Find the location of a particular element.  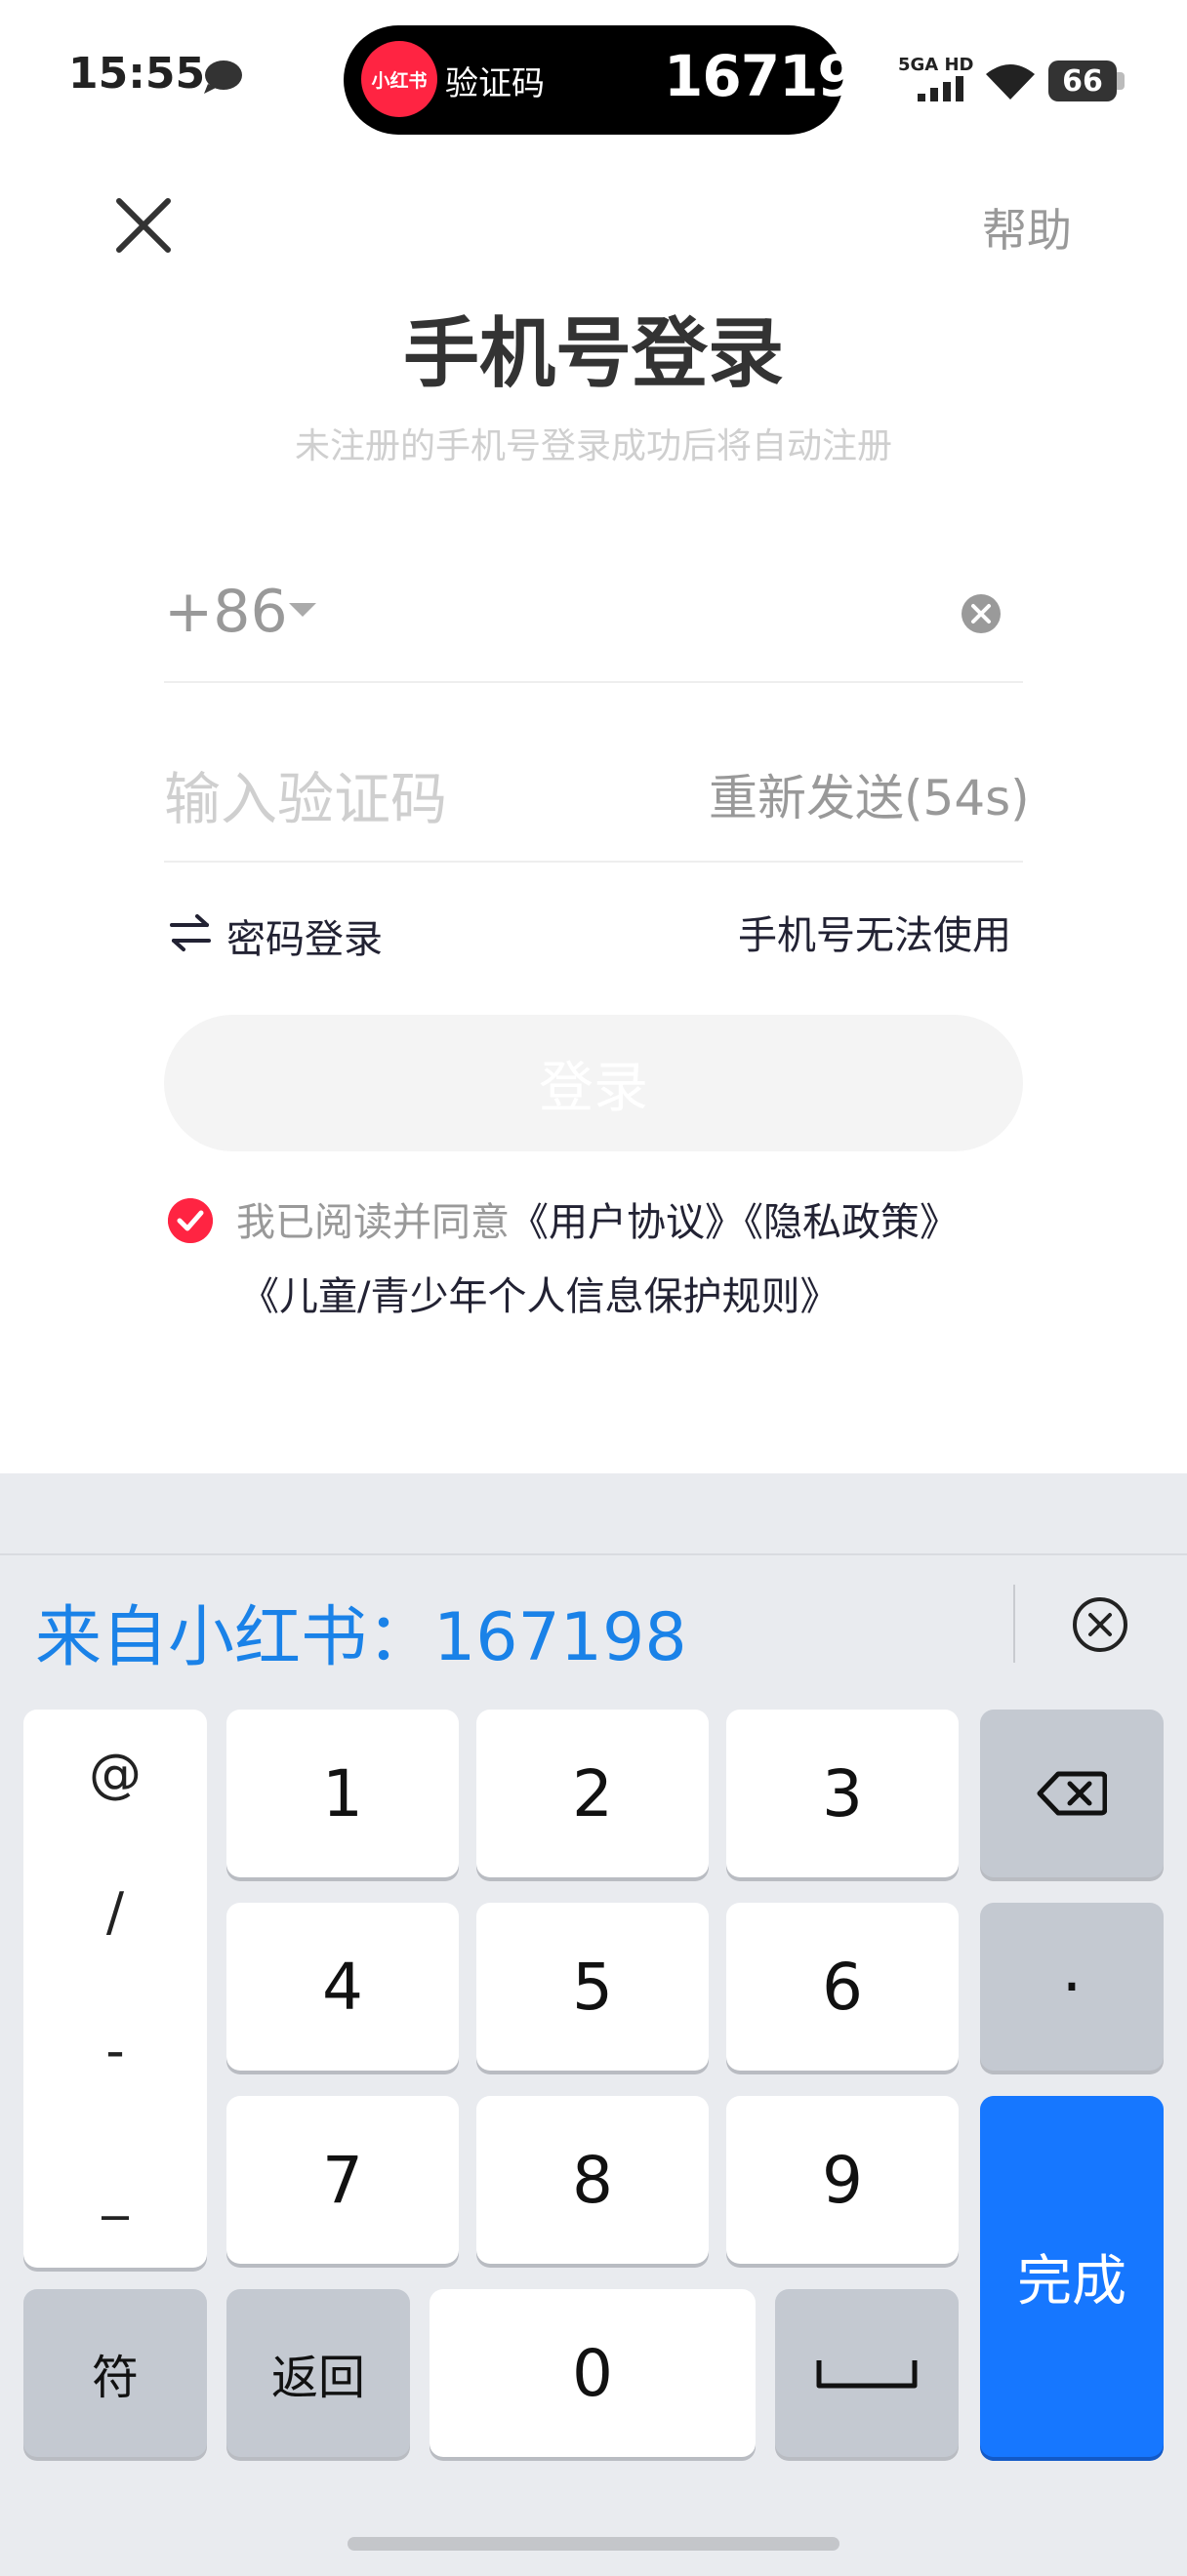

key-8: 8 is located at coordinates (592, 2180).